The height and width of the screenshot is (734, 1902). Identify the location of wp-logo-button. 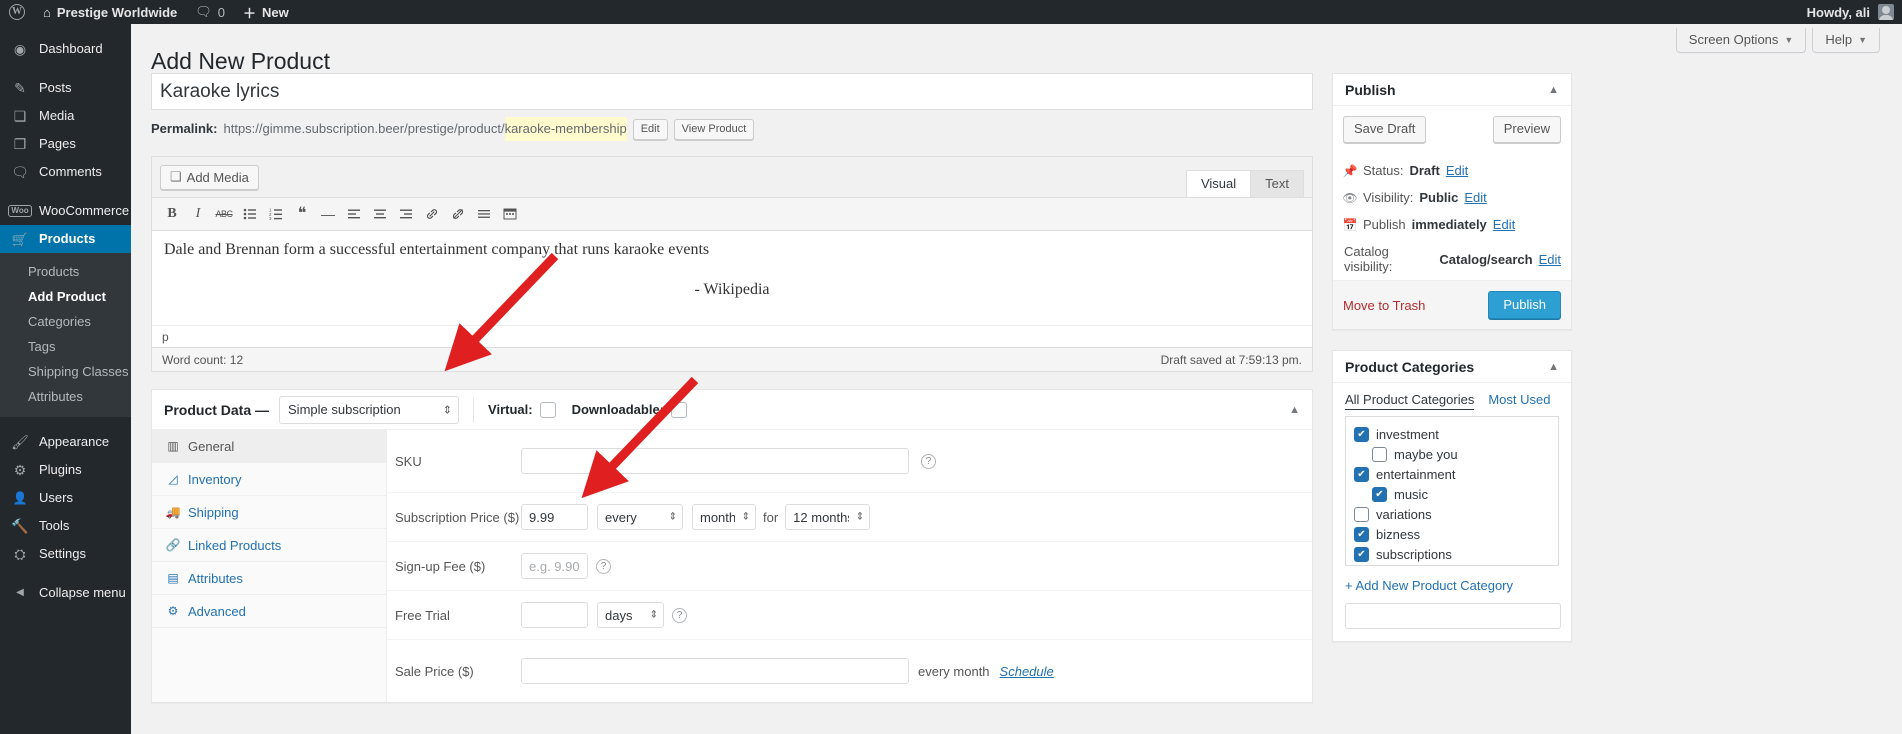
(17, 12).